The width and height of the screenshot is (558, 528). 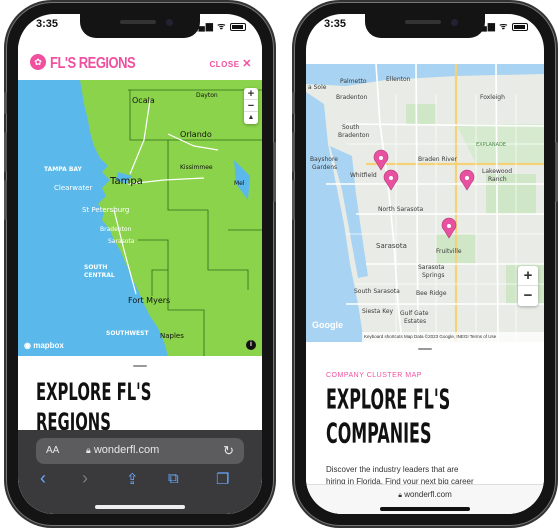 What do you see at coordinates (143, 100) in the screenshot?
I see `map-label-ocala: Ocala` at bounding box center [143, 100].